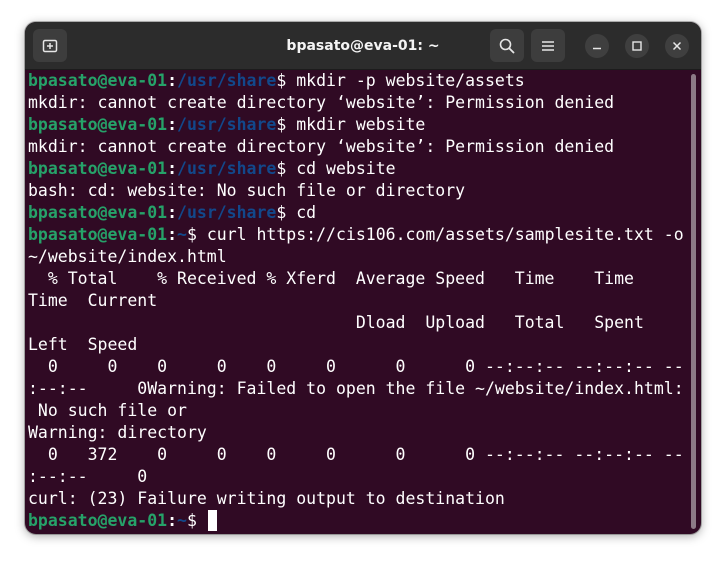  I want to click on command-text: $ mkdir website, so click(351, 124).